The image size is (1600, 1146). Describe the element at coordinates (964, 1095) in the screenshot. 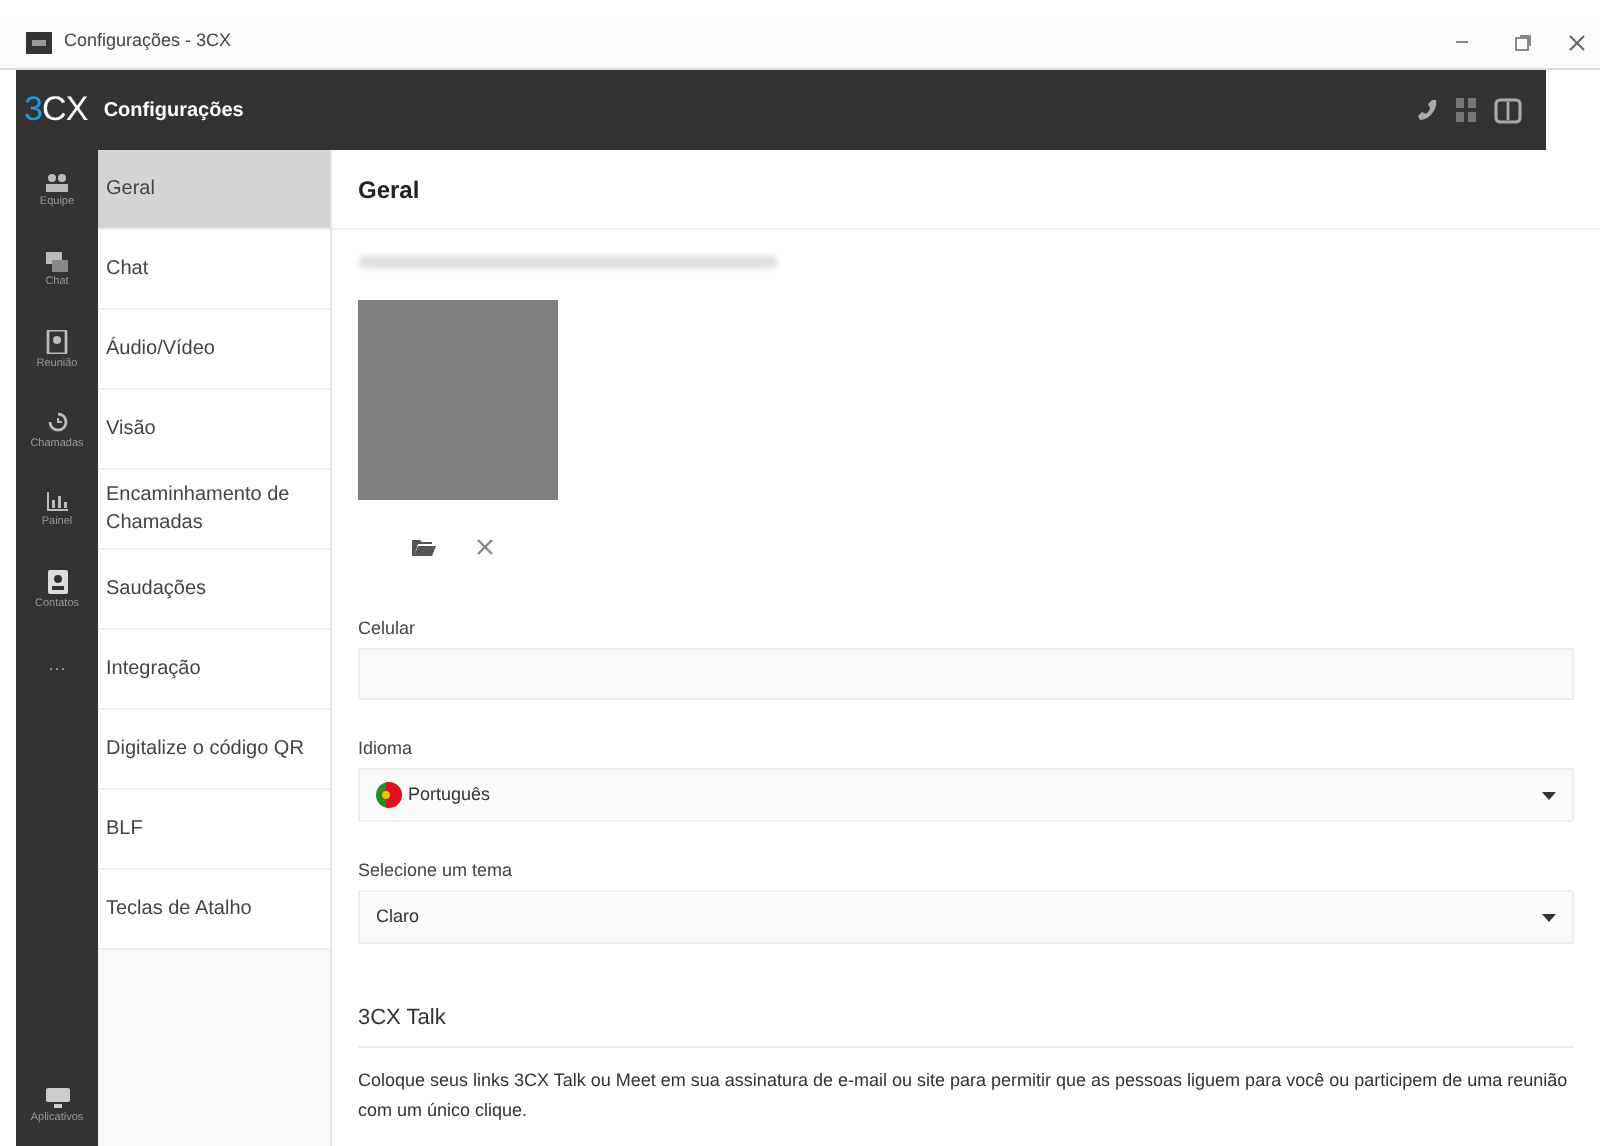

I see `section-text: Coloque seus links 3CX Talk ou Meet em sua assinatura de e-mail ou site para permitir que as pessoas liguem para você ou participem de uma reunião com um único clique.` at that location.